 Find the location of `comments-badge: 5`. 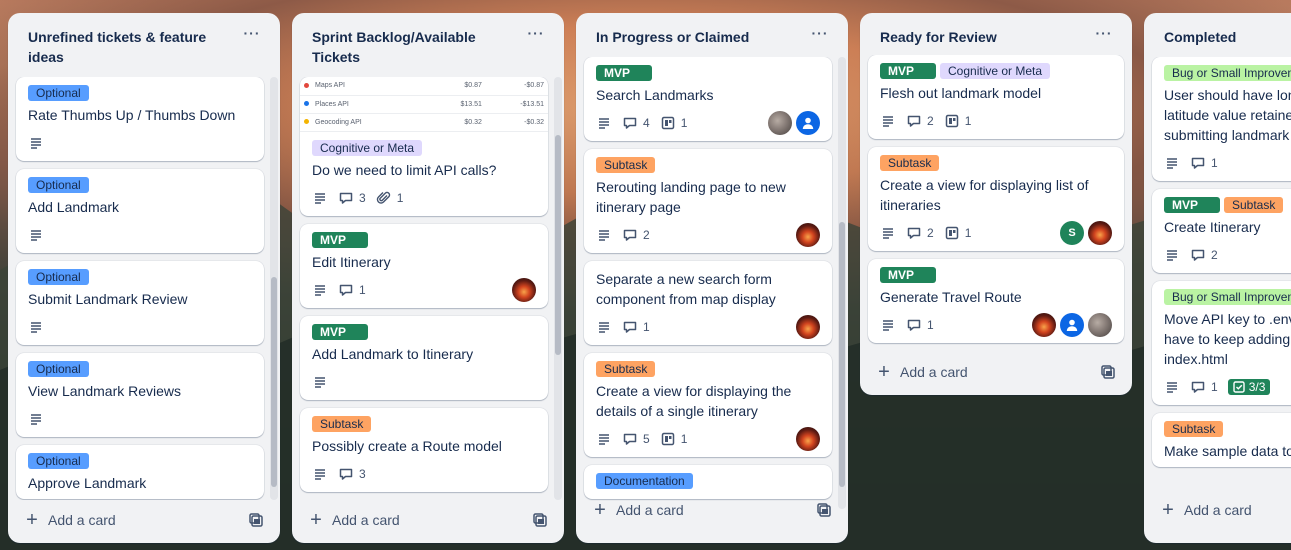

comments-badge: 5 is located at coordinates (636, 439).